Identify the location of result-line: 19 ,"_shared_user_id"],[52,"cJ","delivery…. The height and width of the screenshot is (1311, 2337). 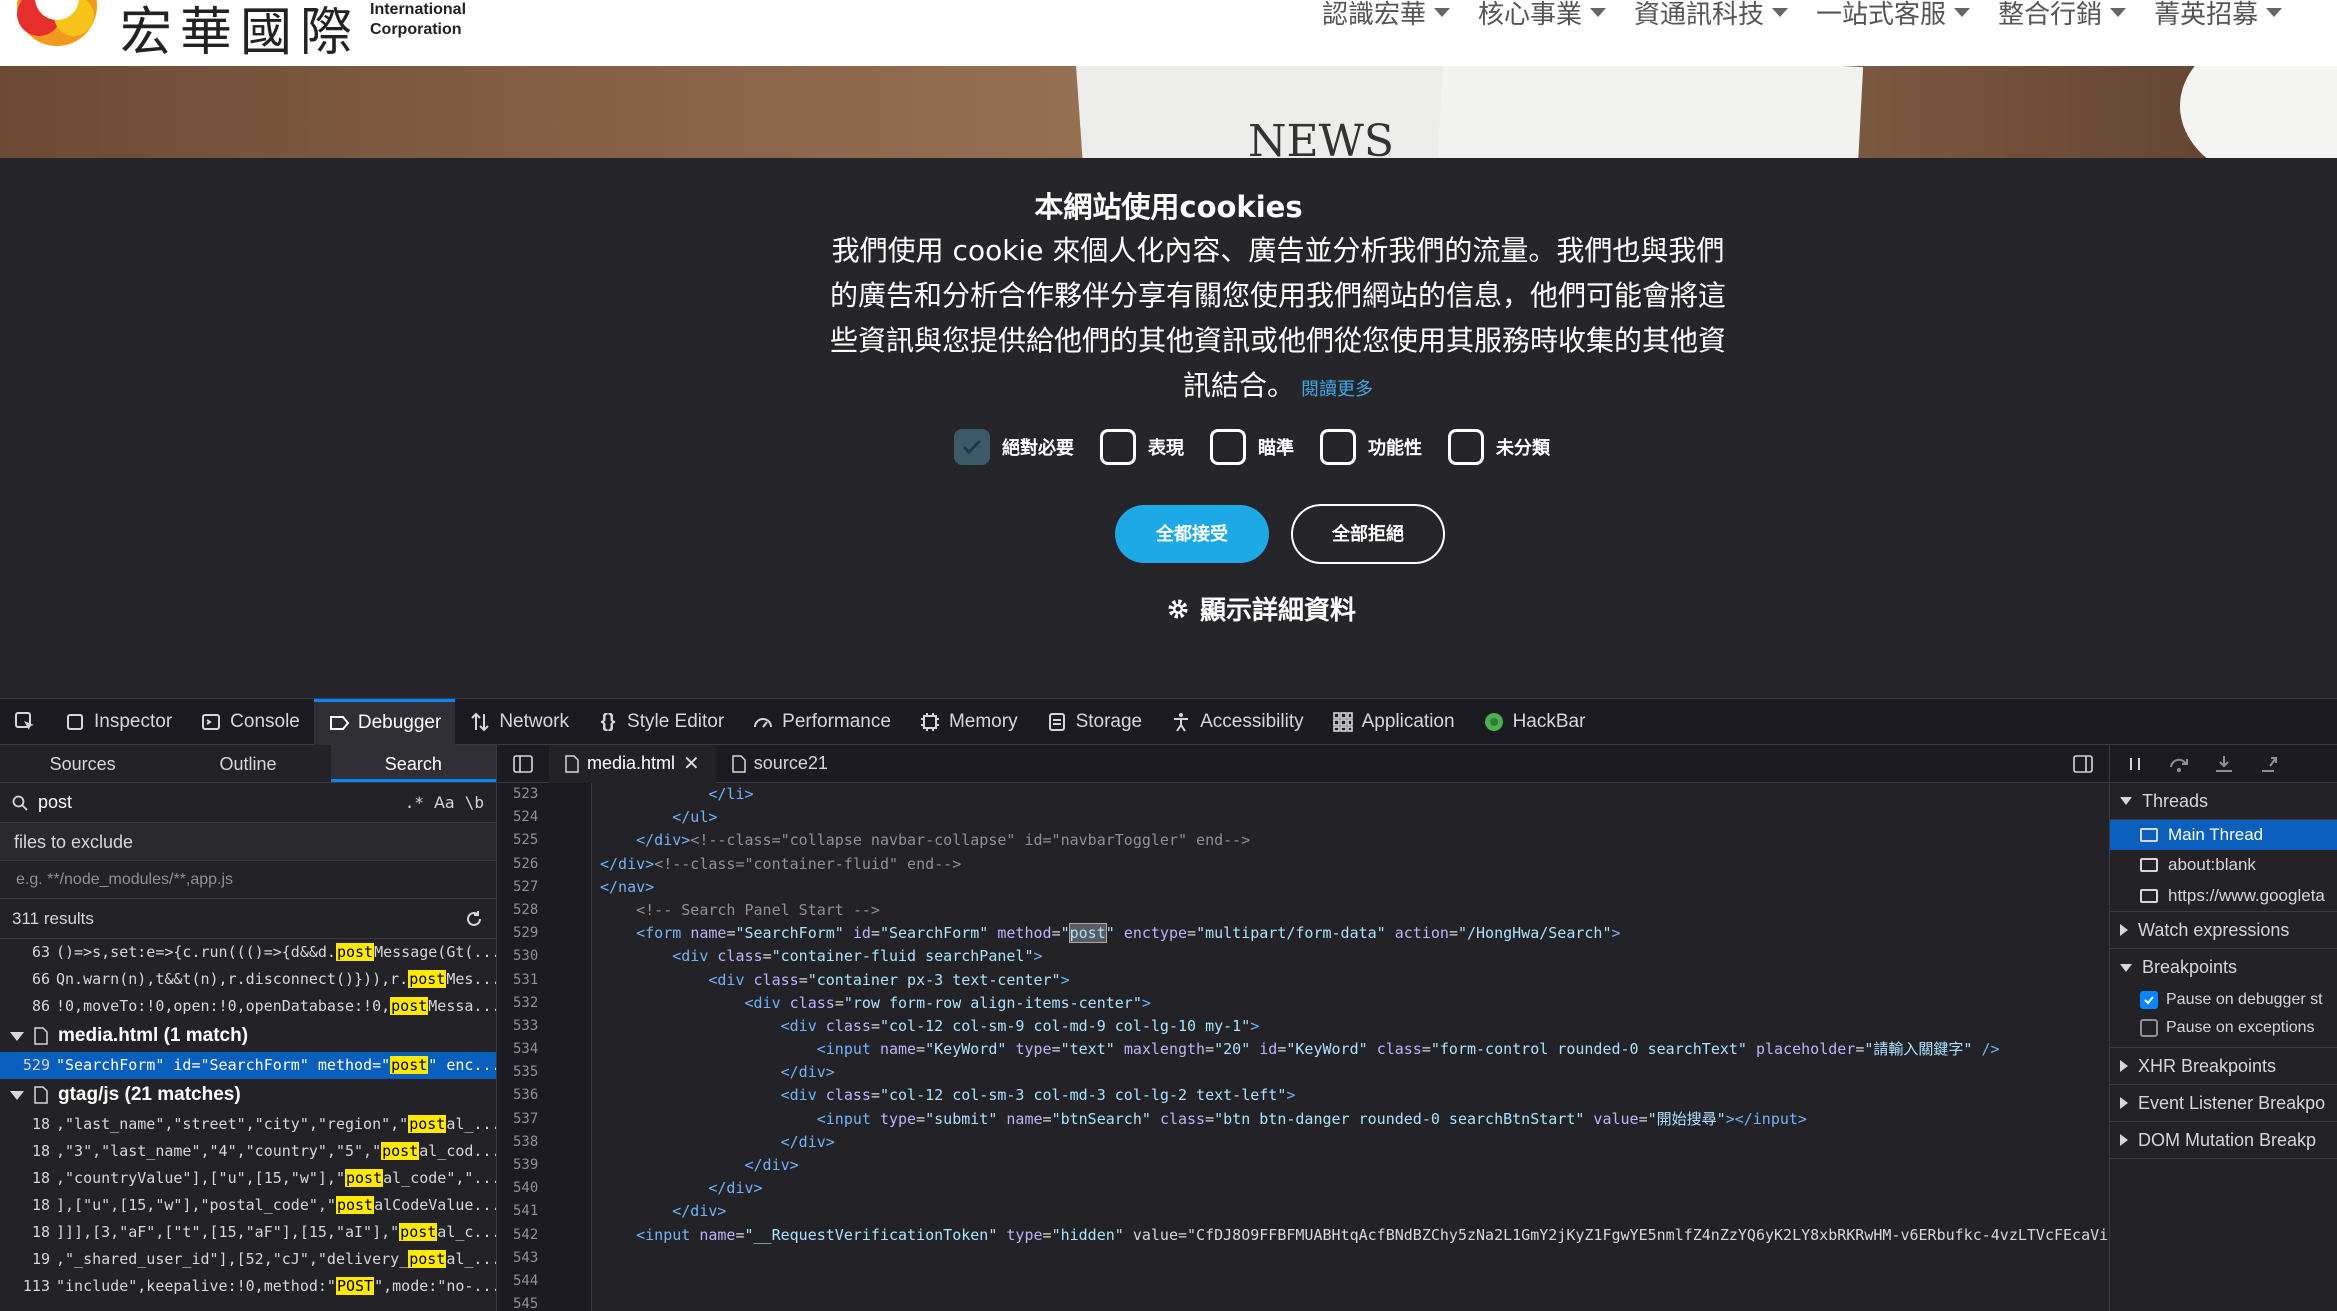
(248, 1259).